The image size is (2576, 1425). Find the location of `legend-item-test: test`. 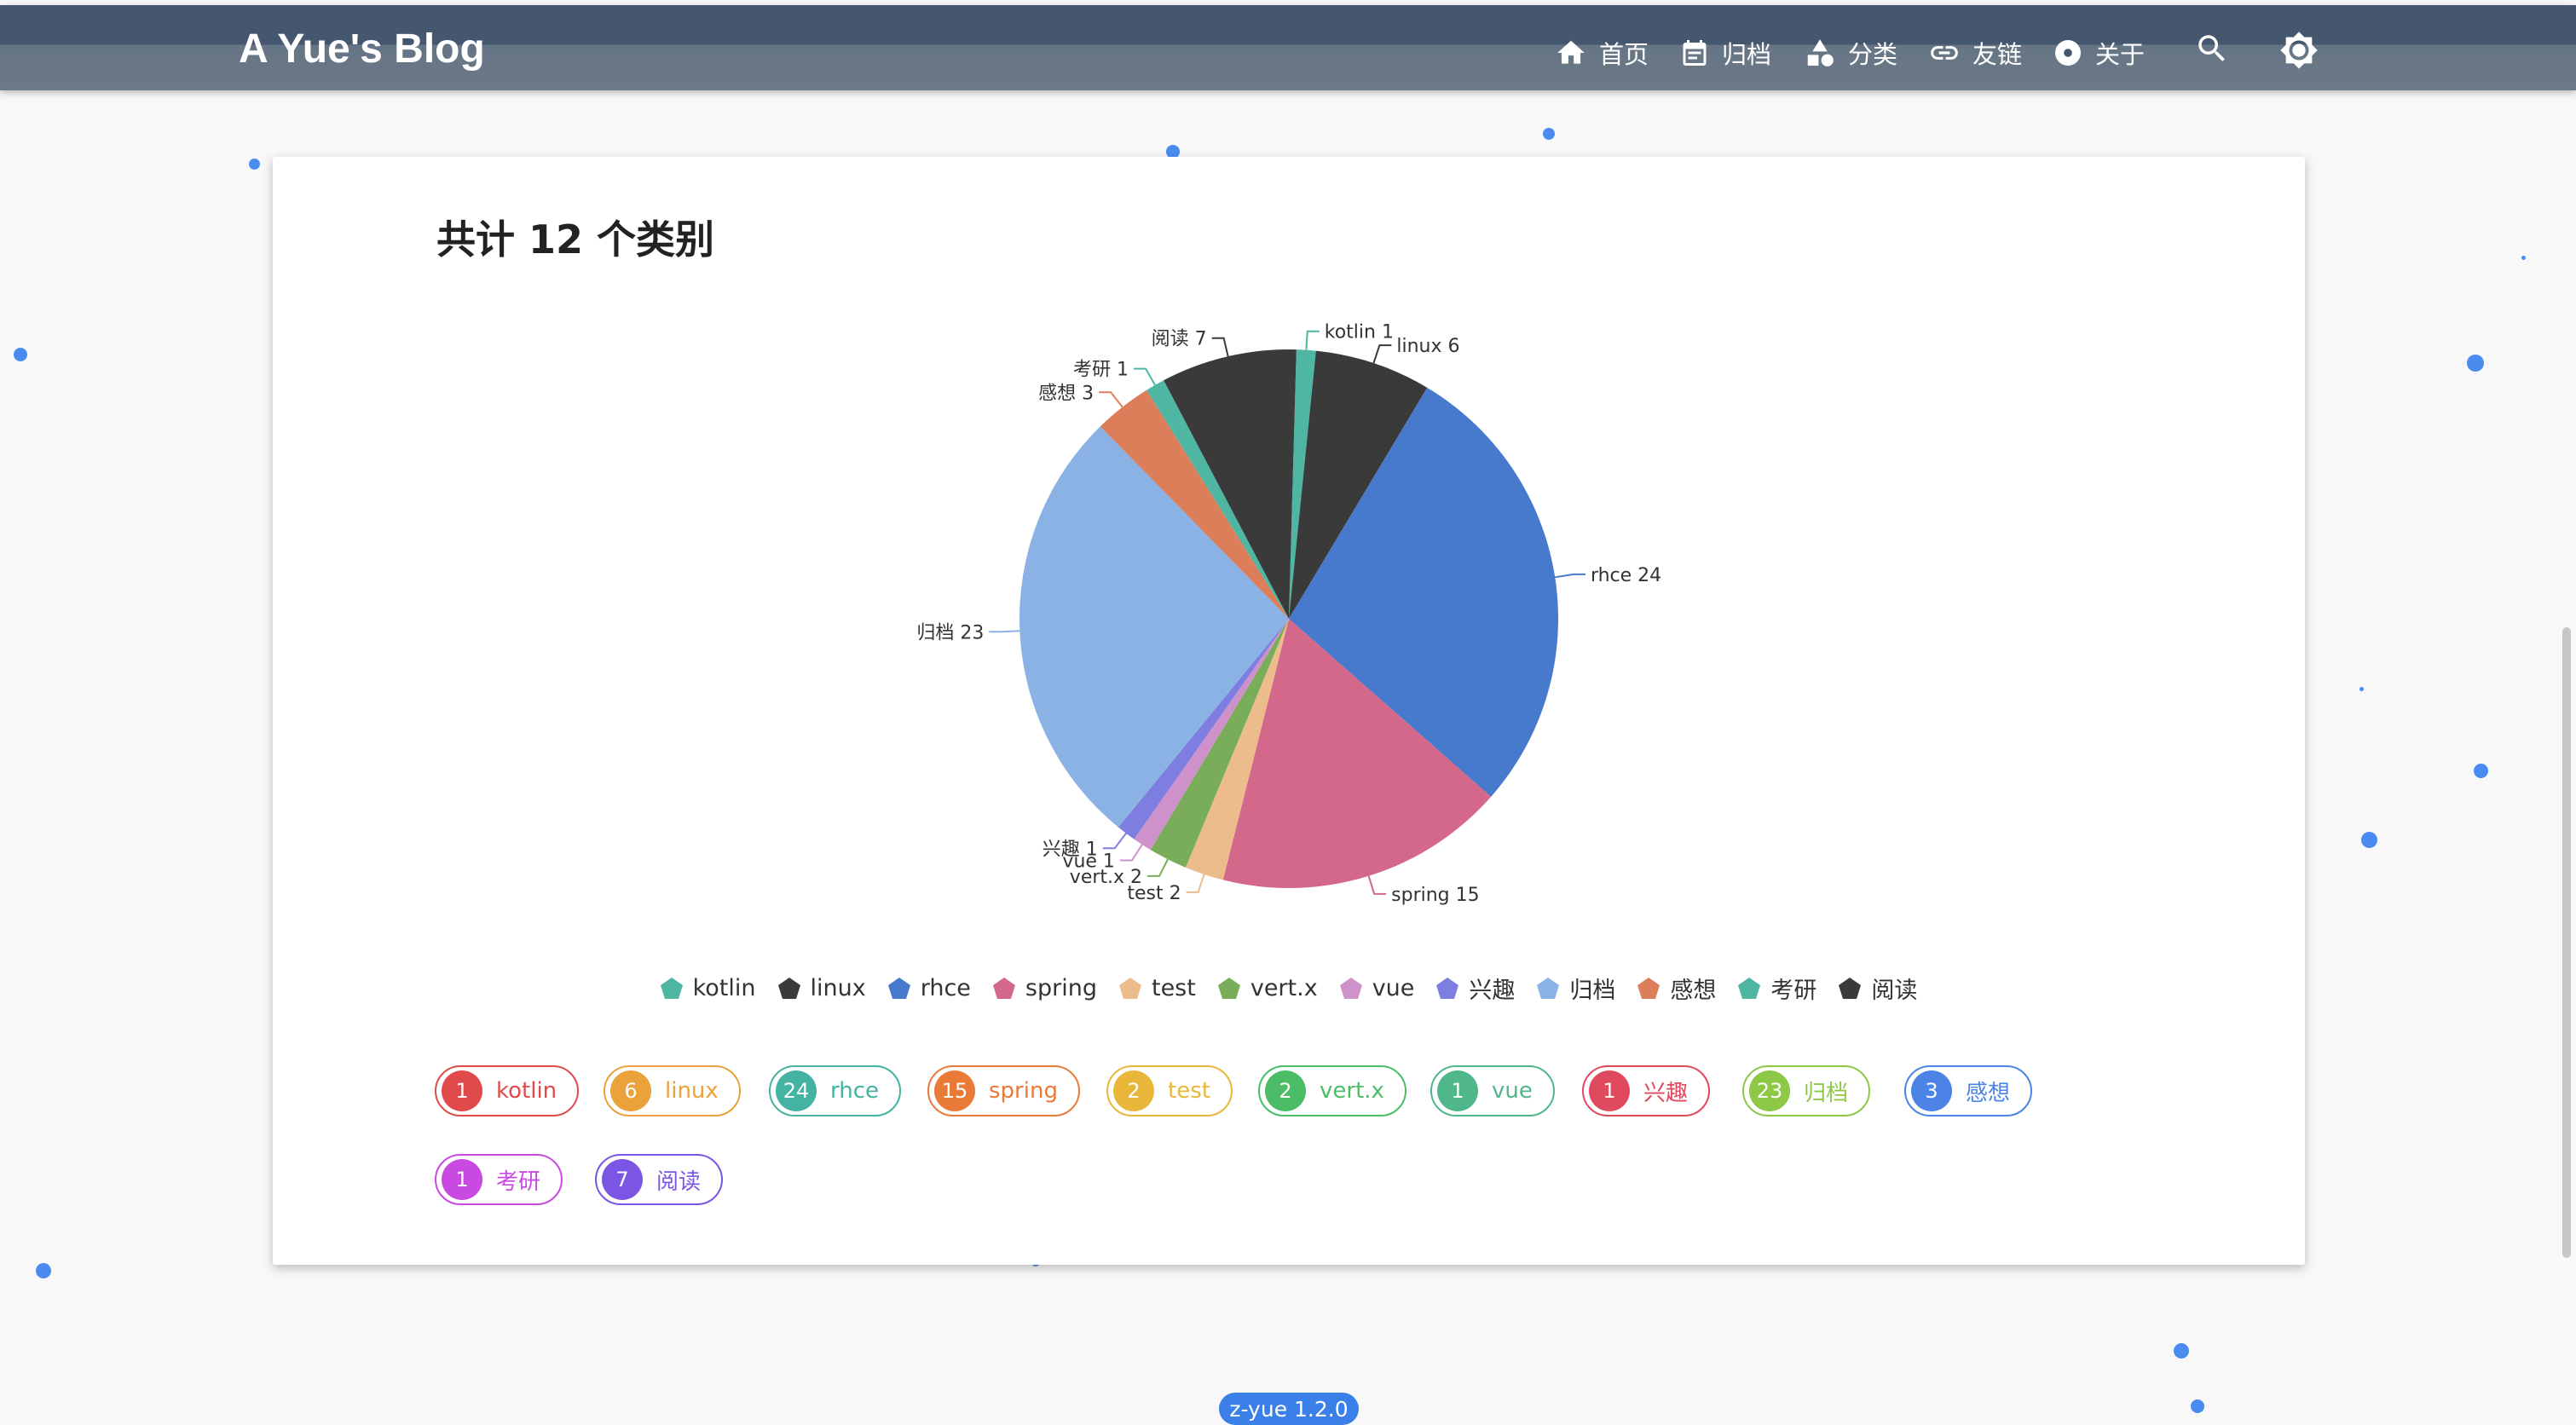

legend-item-test: test is located at coordinates (1157, 988).